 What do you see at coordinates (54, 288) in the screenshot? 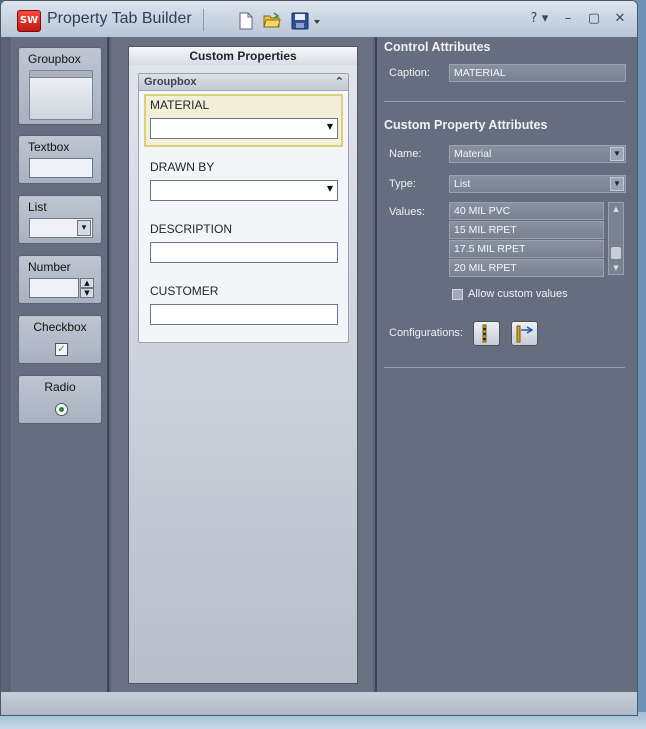
I see `number-preview-icon` at bounding box center [54, 288].